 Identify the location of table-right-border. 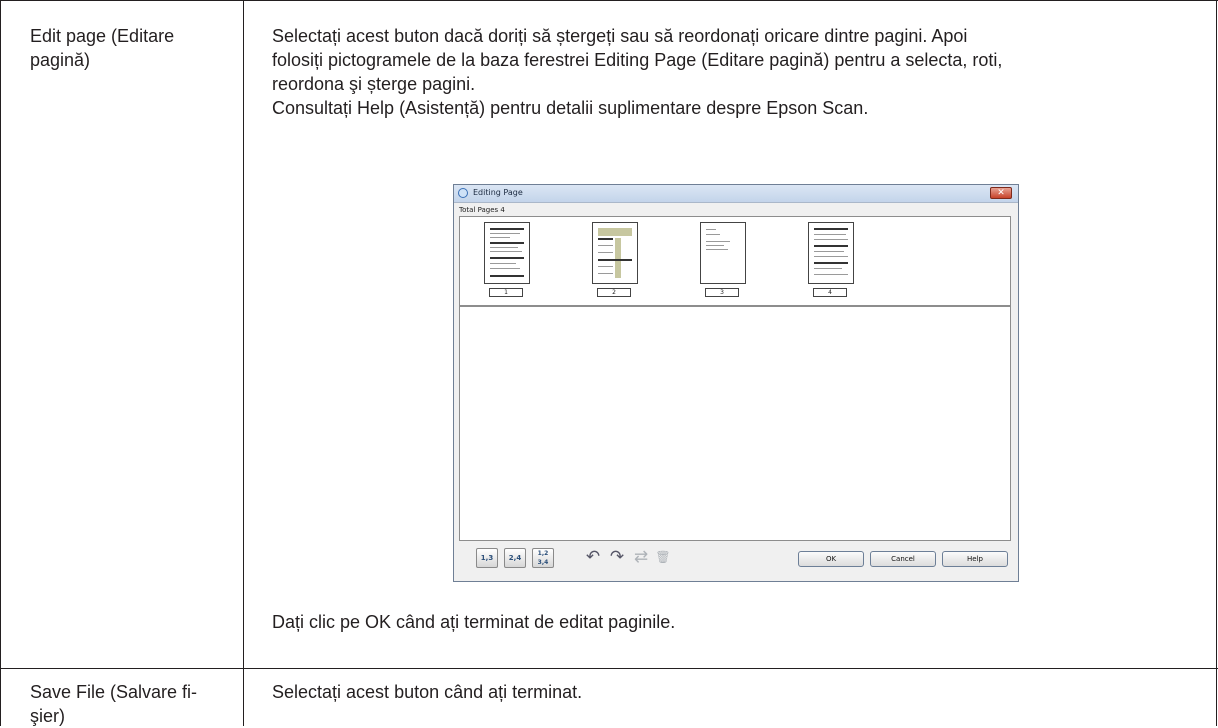
(1216, 363).